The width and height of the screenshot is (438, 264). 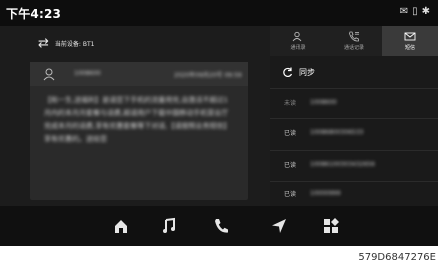 I want to click on message-date: 2020年09月20号 09:59, so click(x=208, y=75).